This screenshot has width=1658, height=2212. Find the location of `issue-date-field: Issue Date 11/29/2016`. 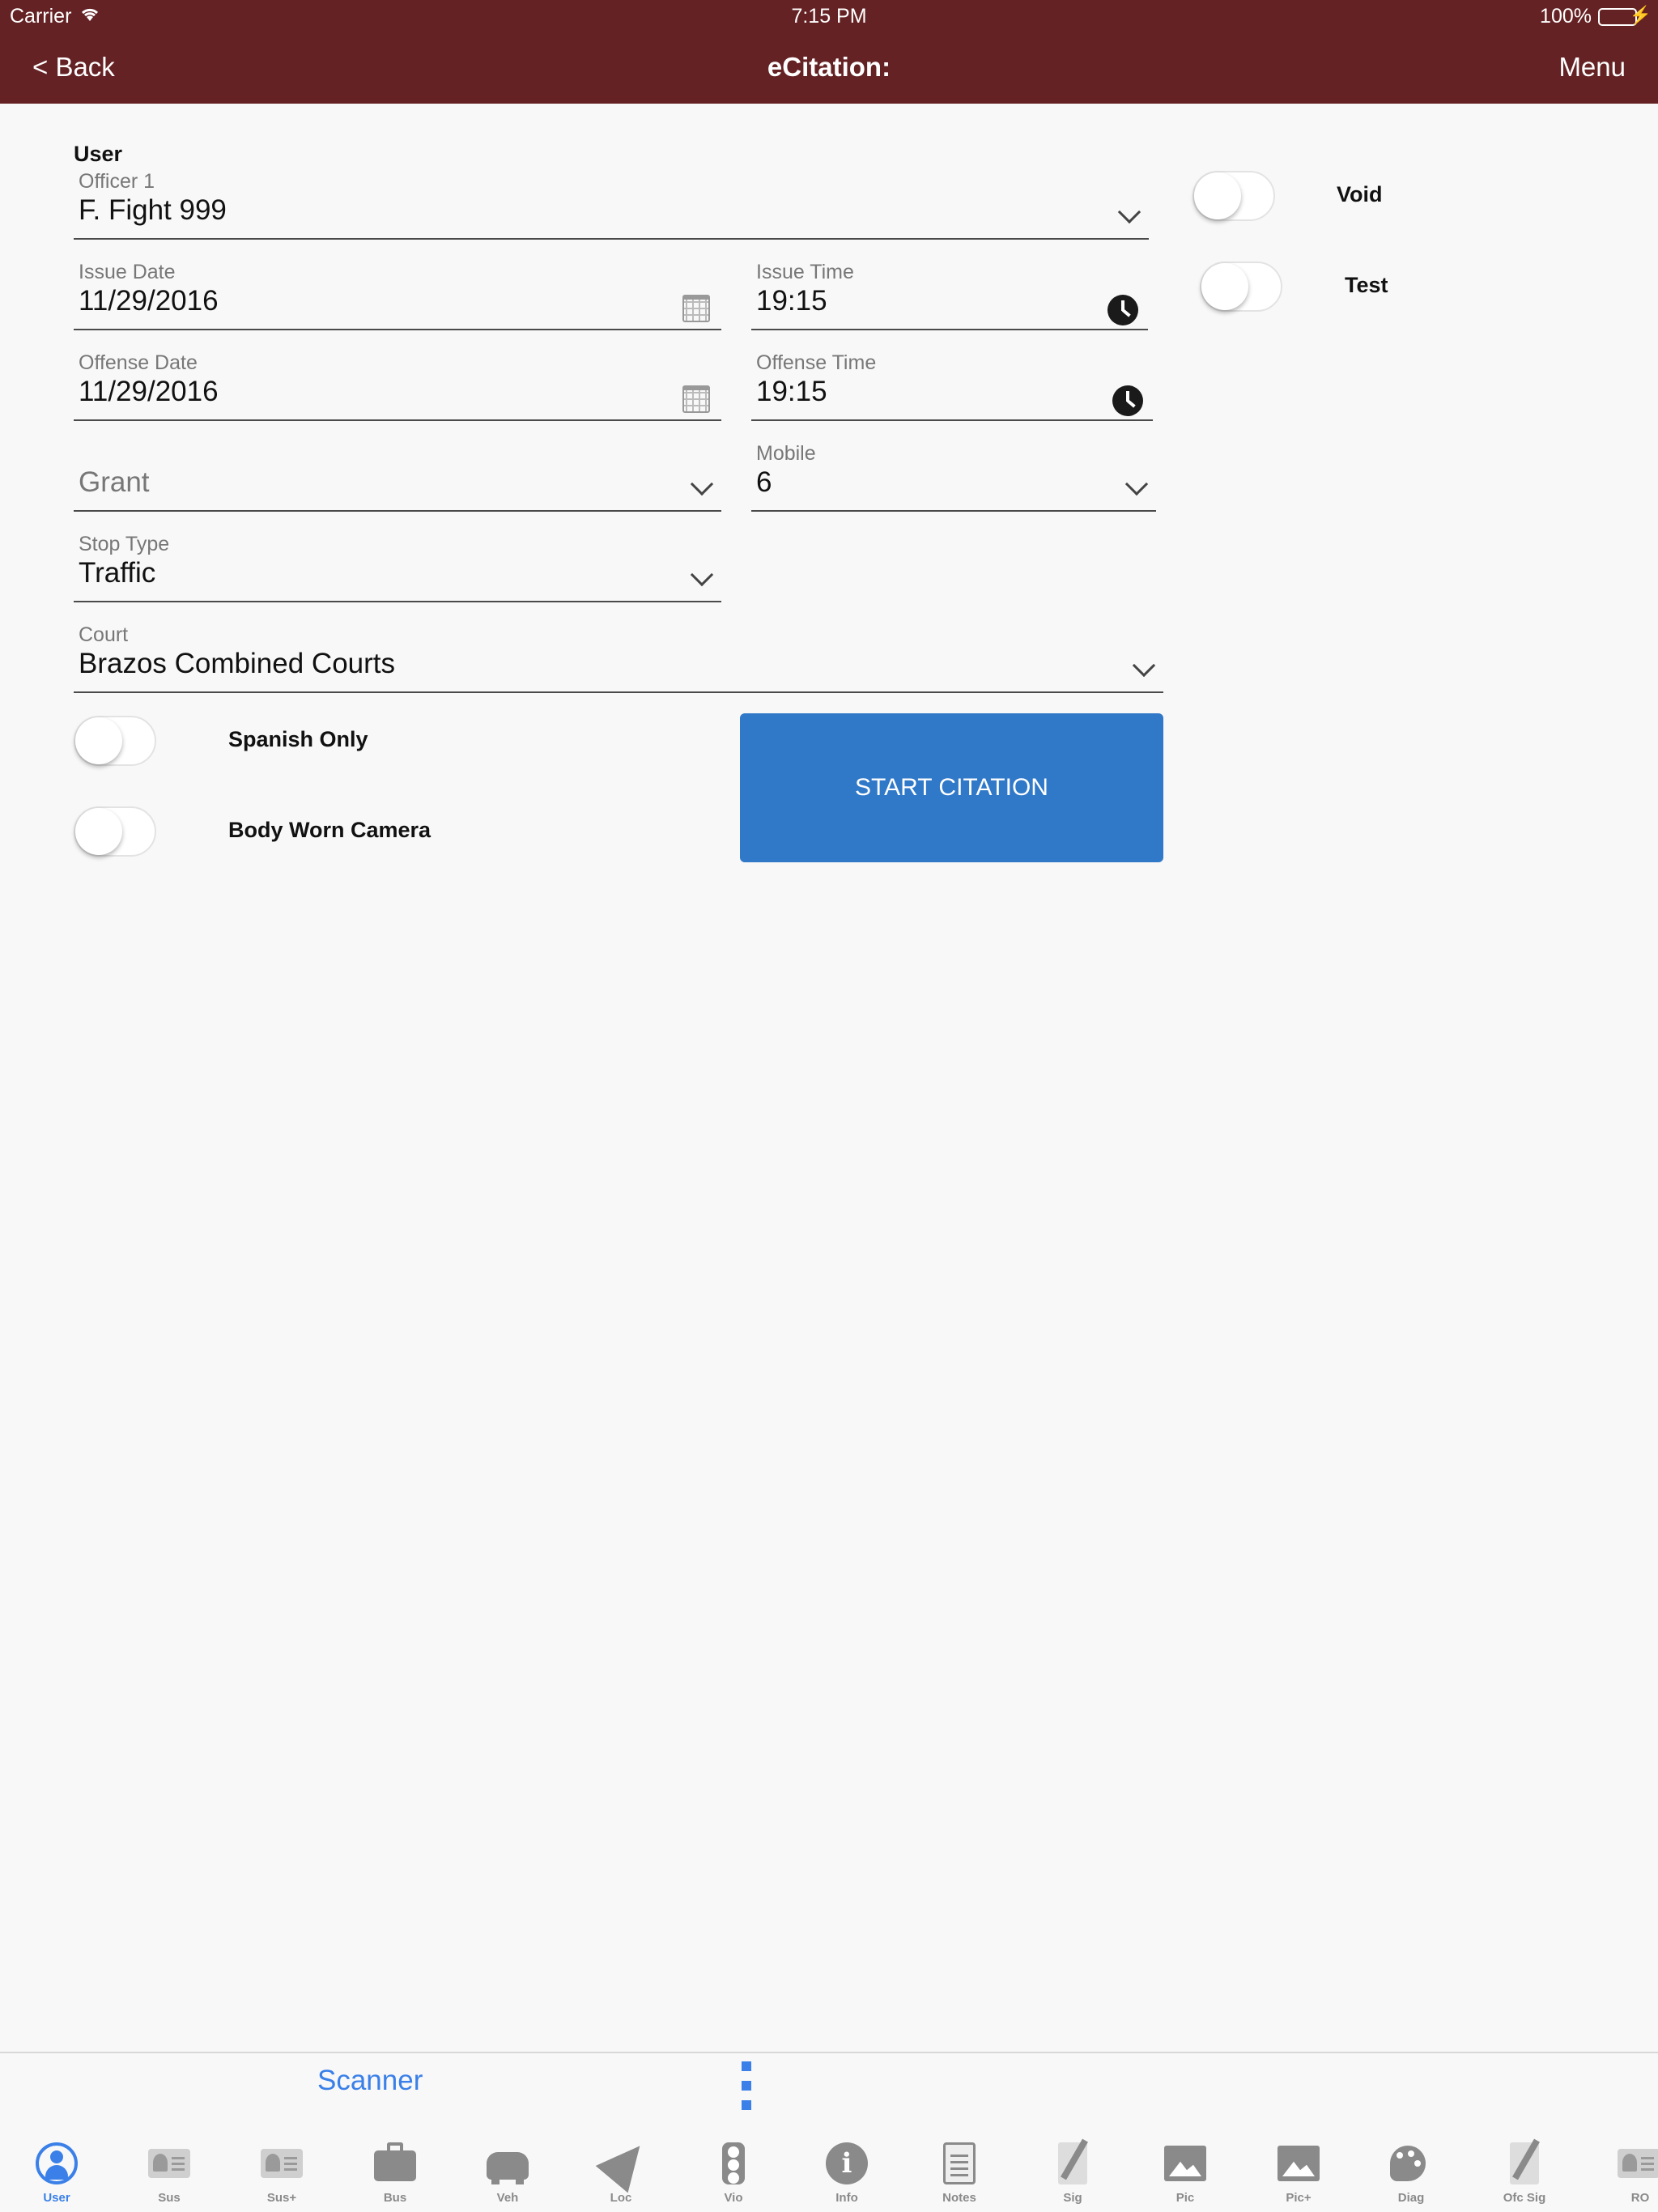

issue-date-field: Issue Date 11/29/2016 is located at coordinates (397, 295).